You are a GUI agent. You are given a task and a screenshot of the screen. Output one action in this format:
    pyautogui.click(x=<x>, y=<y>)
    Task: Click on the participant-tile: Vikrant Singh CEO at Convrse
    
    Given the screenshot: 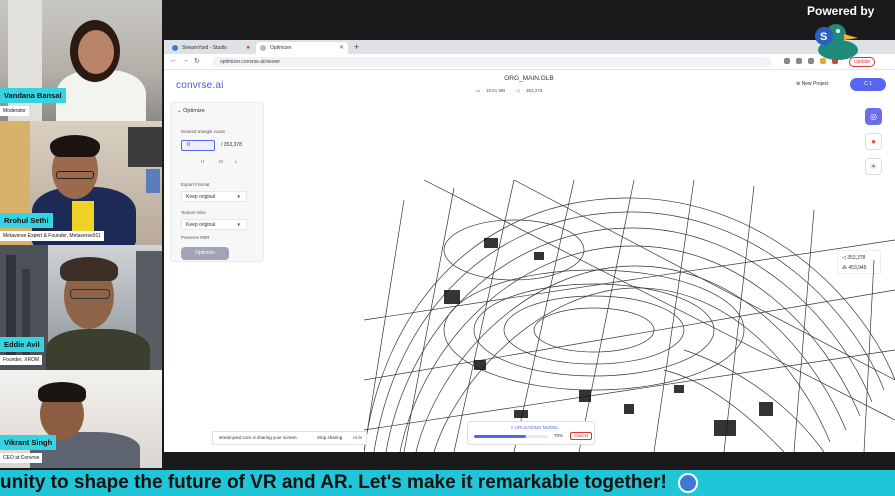 What is the action you would take?
    pyautogui.click(x=81, y=419)
    